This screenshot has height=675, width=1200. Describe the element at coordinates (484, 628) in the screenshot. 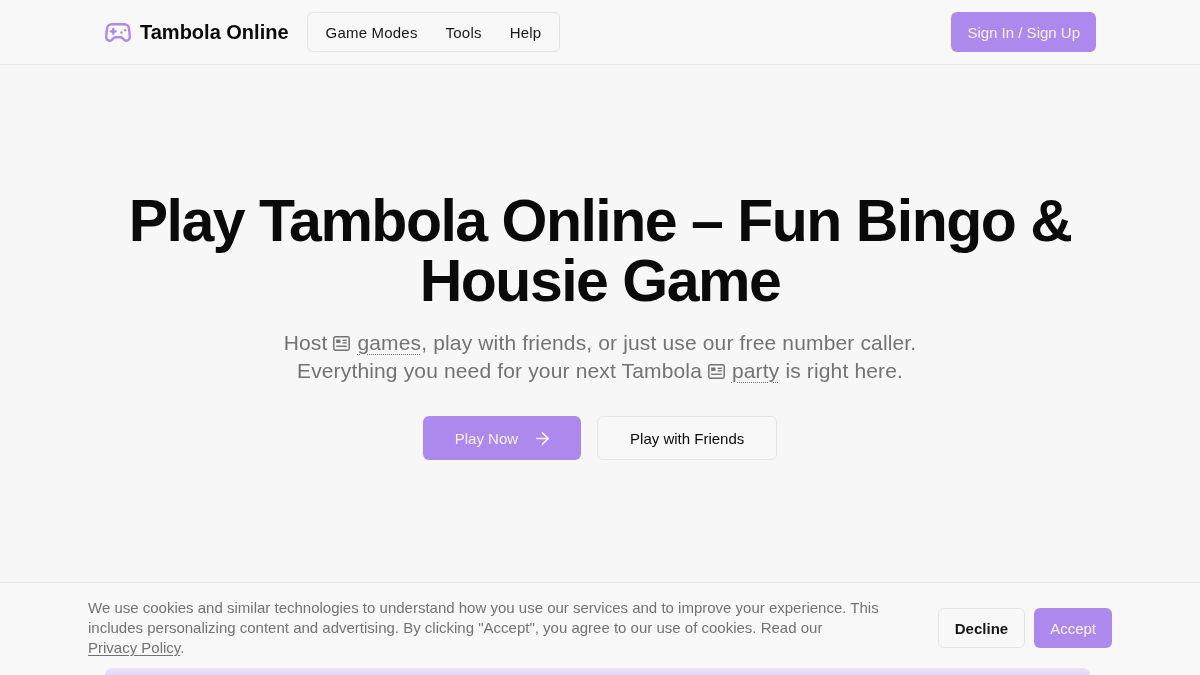

I see `cookie-message: We use cookies and similar technologies to understand how you use our services and to improve your experience. This includes personalizing content and advertising. By clicking "Accept", you agree to our use of cookies. Read our Privacy Policy.` at that location.